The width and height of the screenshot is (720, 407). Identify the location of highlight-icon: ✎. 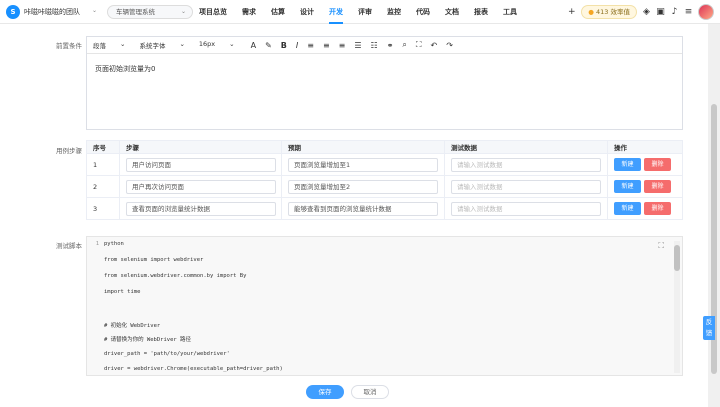
(268, 45).